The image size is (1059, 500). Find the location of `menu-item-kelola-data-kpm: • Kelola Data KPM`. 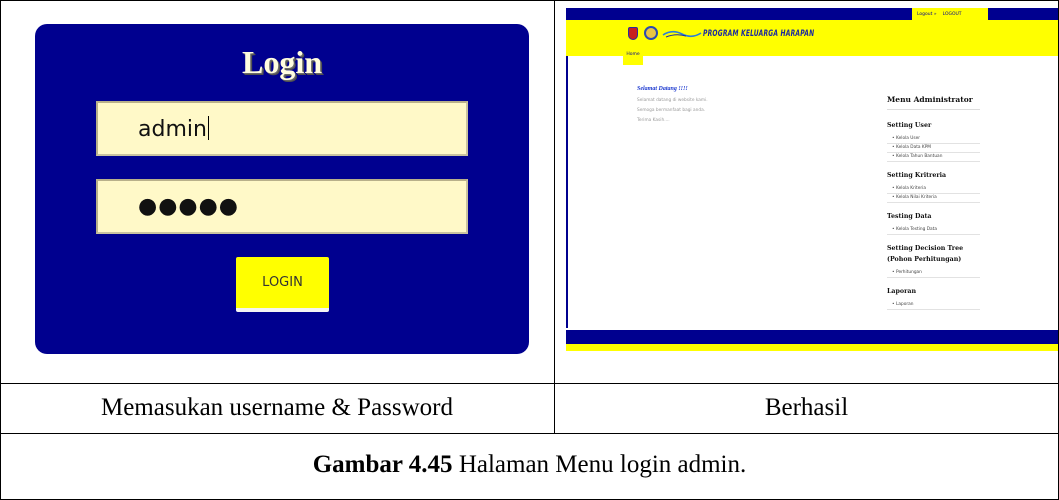

menu-item-kelola-data-kpm: • Kelola Data KPM is located at coordinates (933, 148).